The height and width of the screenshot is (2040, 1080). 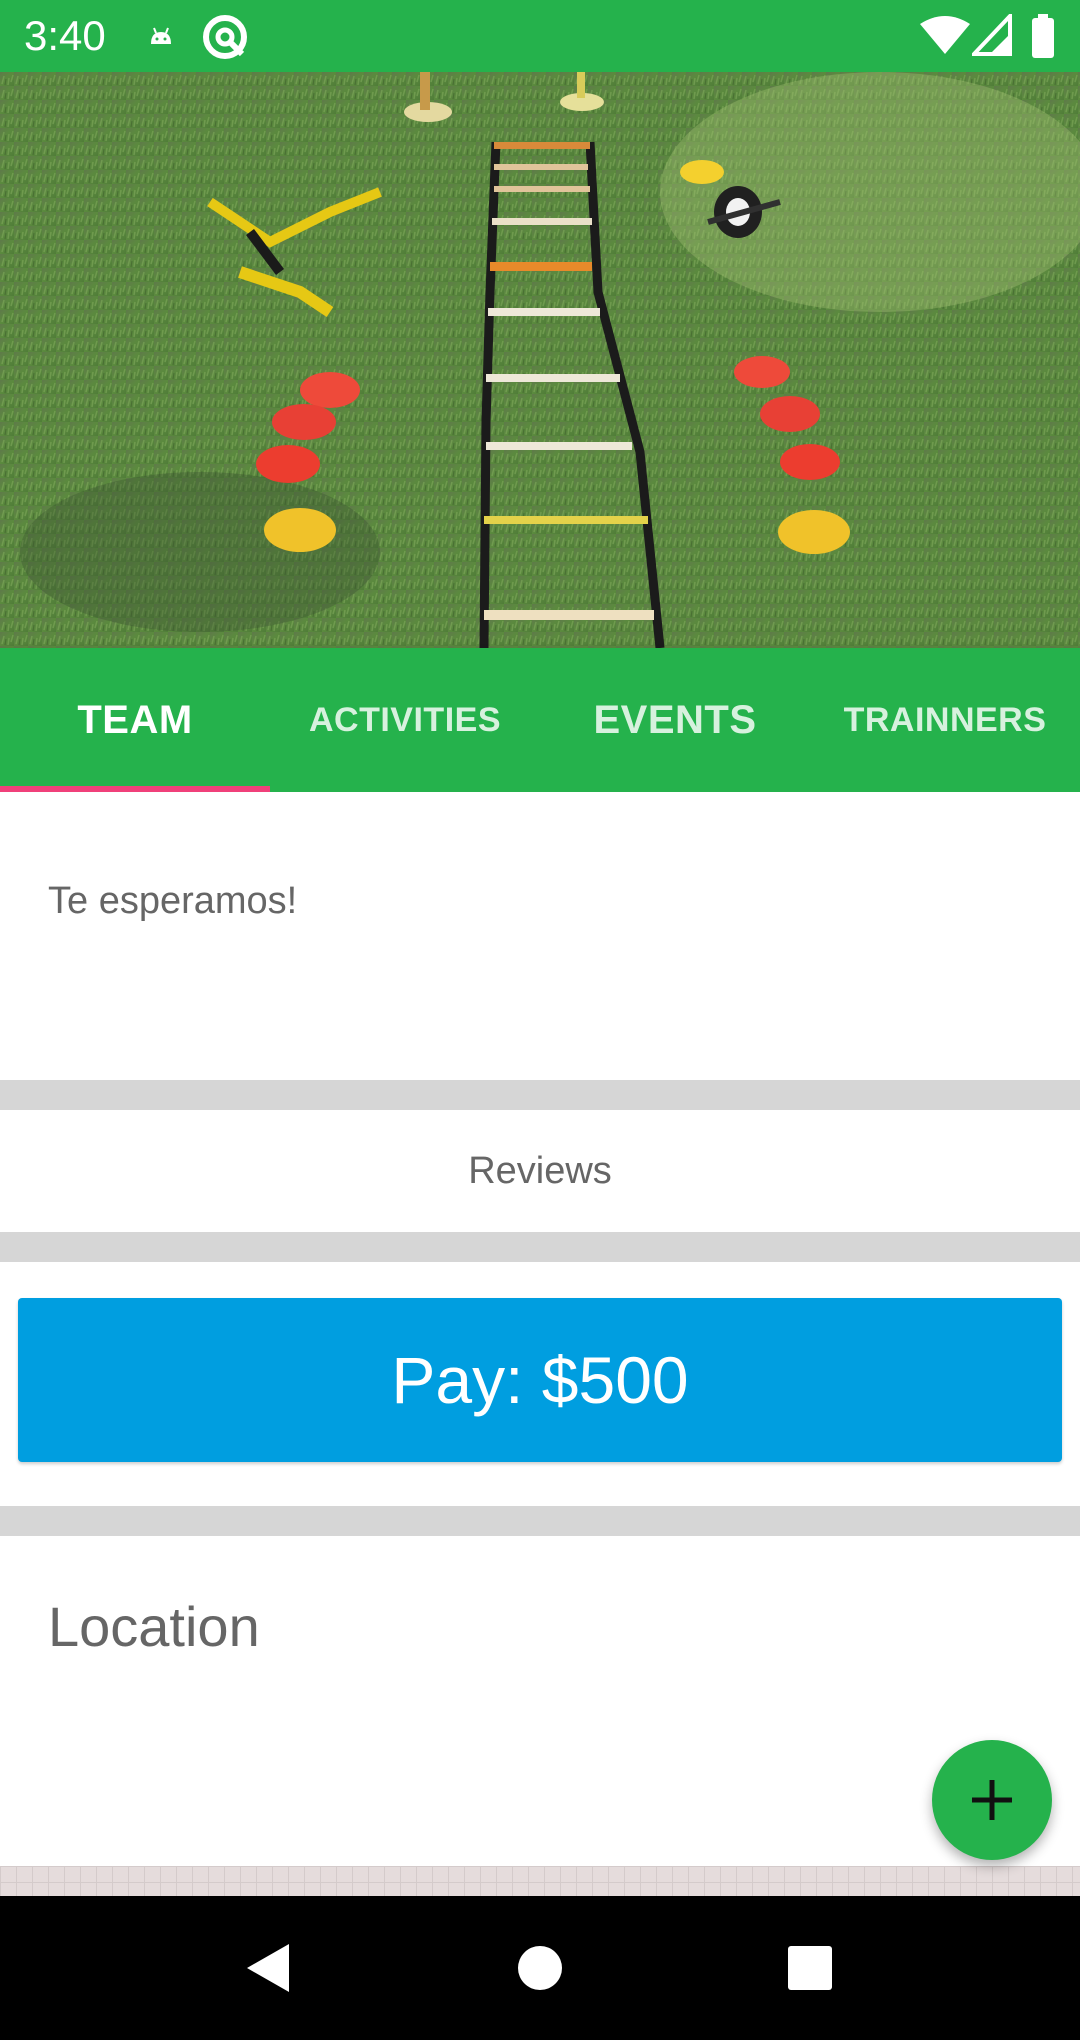 I want to click on home-icon, so click(x=540, y=1968).